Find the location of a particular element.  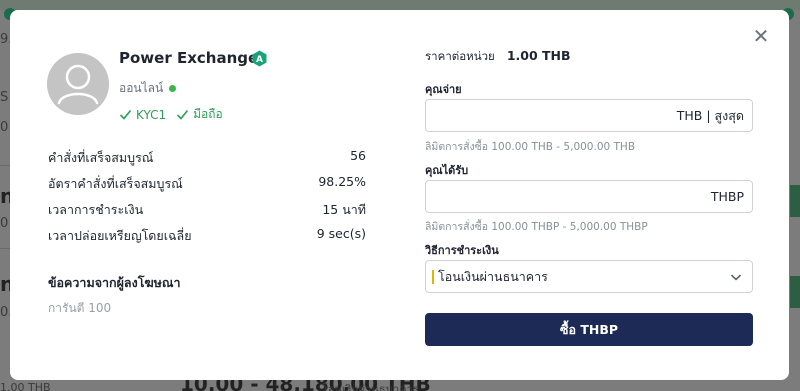

verified-badge-icon: A is located at coordinates (259, 58).